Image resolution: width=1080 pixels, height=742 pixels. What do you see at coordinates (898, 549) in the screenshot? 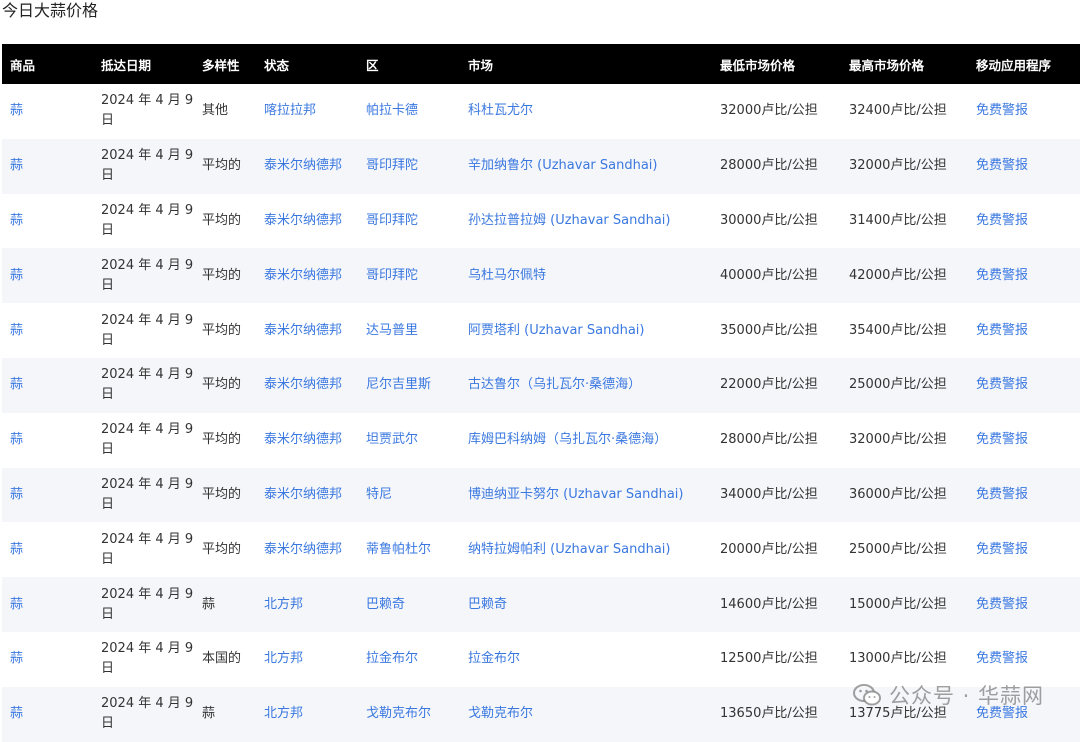
I see `max-price: 25000卢比/公担` at bounding box center [898, 549].